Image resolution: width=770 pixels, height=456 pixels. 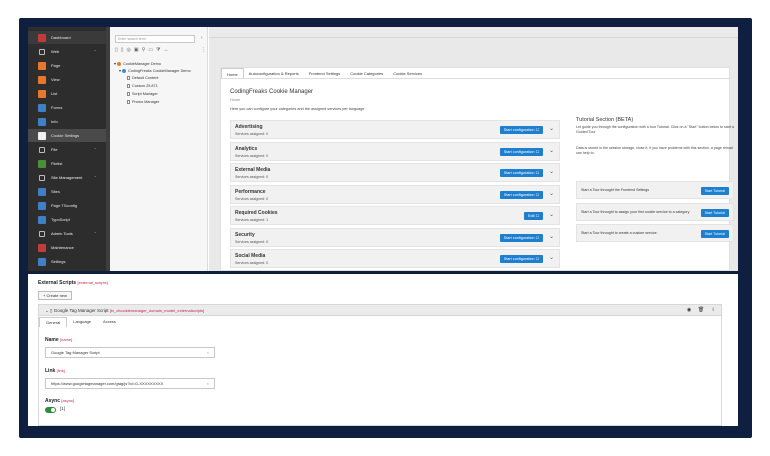 What do you see at coordinates (136, 50) in the screenshot?
I see `trash-icon: ▣` at bounding box center [136, 50].